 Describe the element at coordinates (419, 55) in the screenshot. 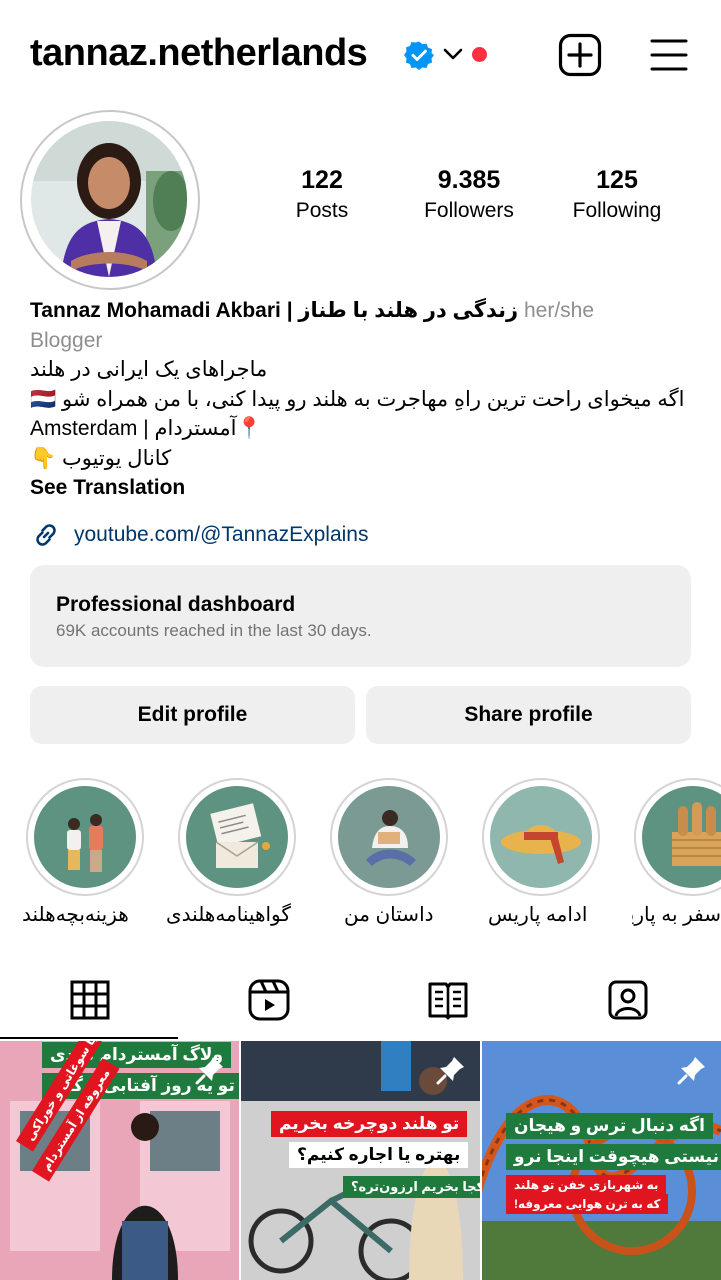

I see `verified-badge-icon` at that location.